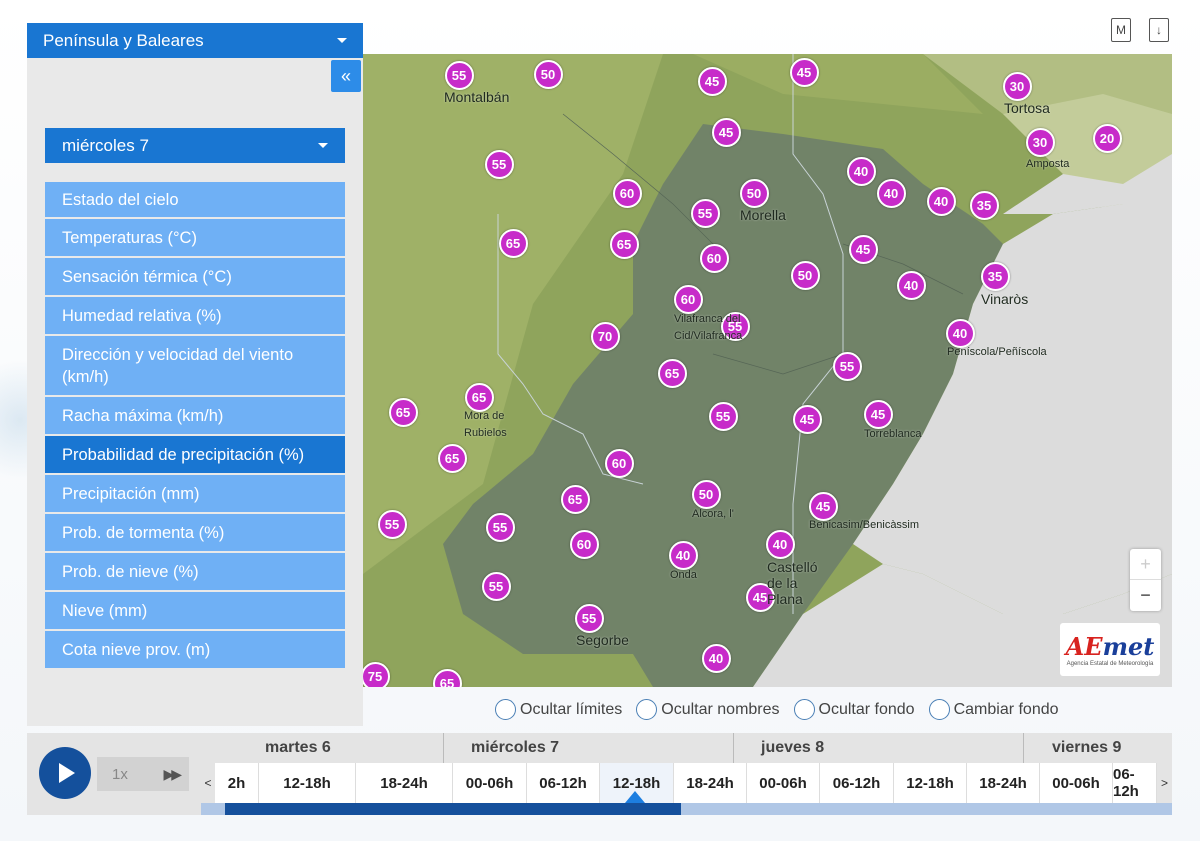 Image resolution: width=1200 pixels, height=841 pixels. Describe the element at coordinates (1110, 664) in the screenshot. I see `logo-subtitle: Agencia Estatal de Meteorología` at that location.